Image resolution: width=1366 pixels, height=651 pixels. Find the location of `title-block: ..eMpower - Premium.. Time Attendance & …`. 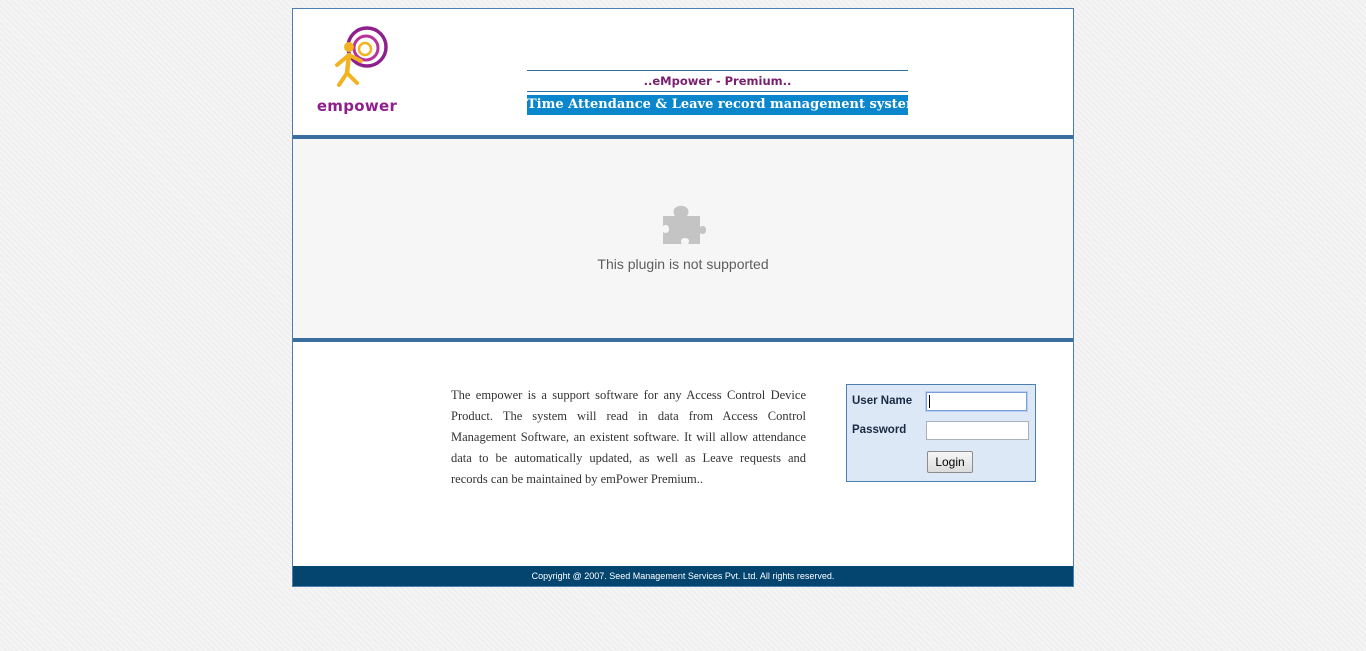

title-block: ..eMpower - Premium.. Time Attendance & … is located at coordinates (723, 92).